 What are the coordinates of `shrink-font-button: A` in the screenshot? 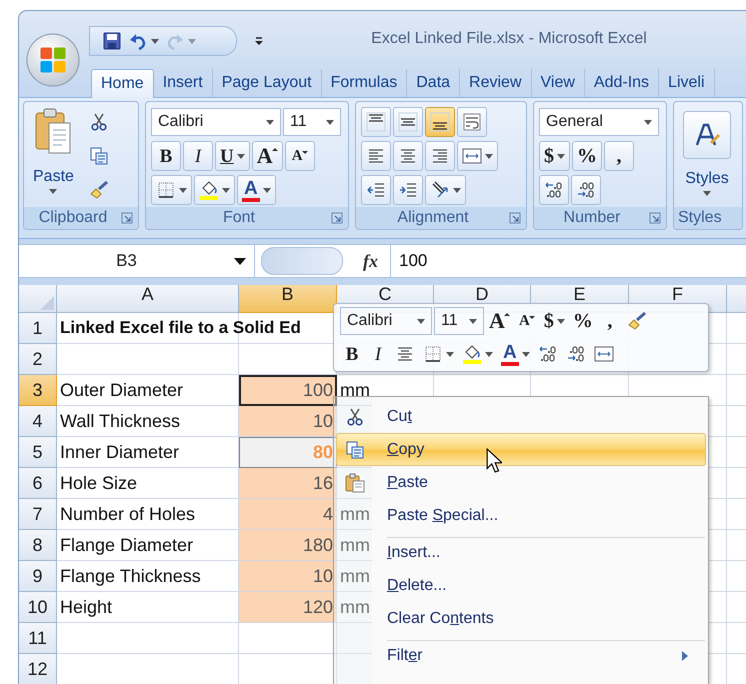 It's located at (299, 156).